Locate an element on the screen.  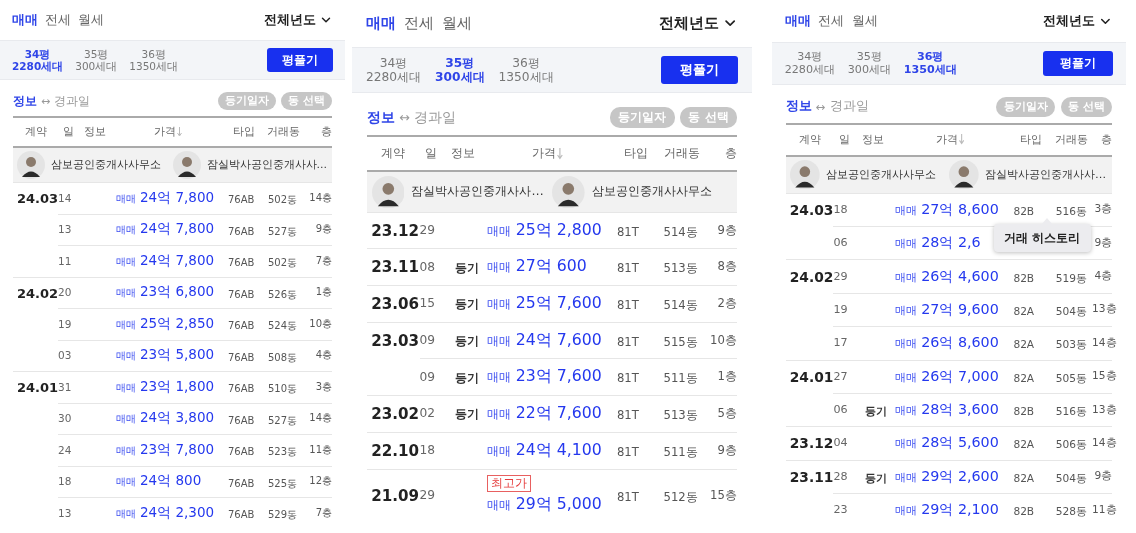
deal-type: 매매 is located at coordinates (499, 268).